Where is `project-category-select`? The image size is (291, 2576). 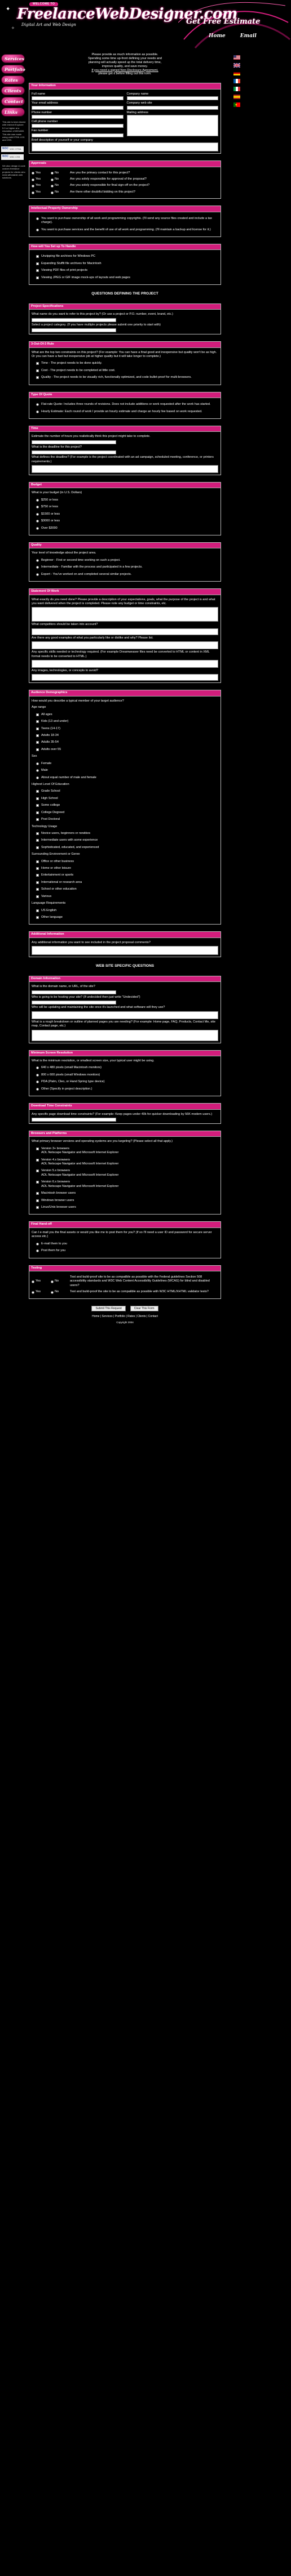 project-category-select is located at coordinates (74, 330).